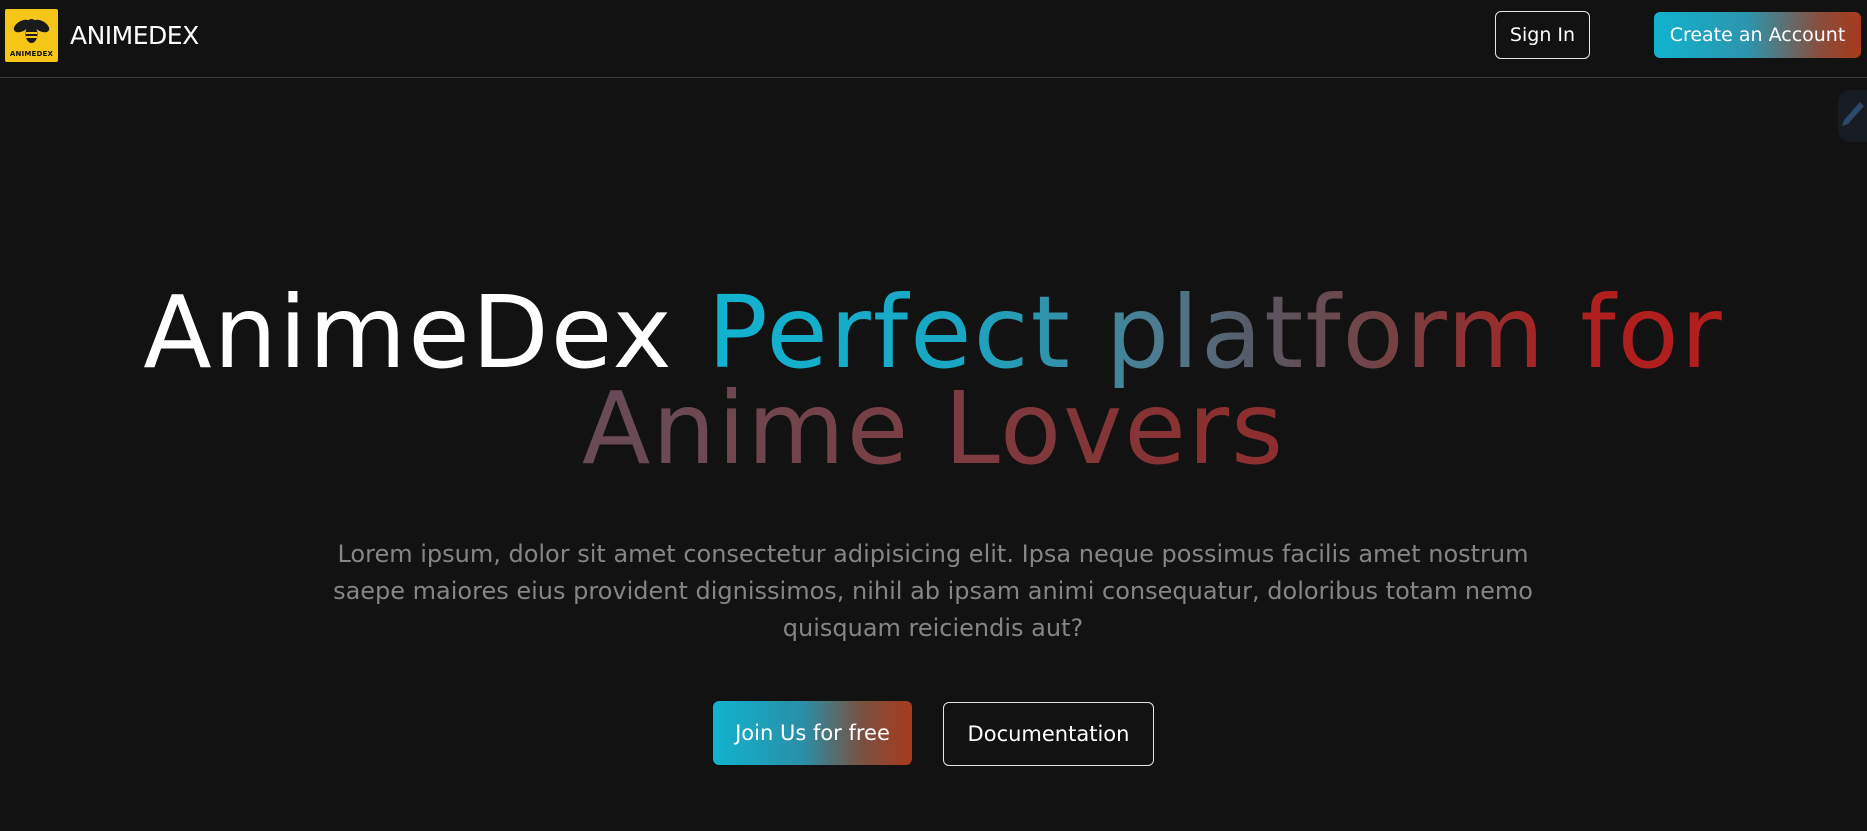  I want to click on documentation-button: Documentation, so click(1048, 734).